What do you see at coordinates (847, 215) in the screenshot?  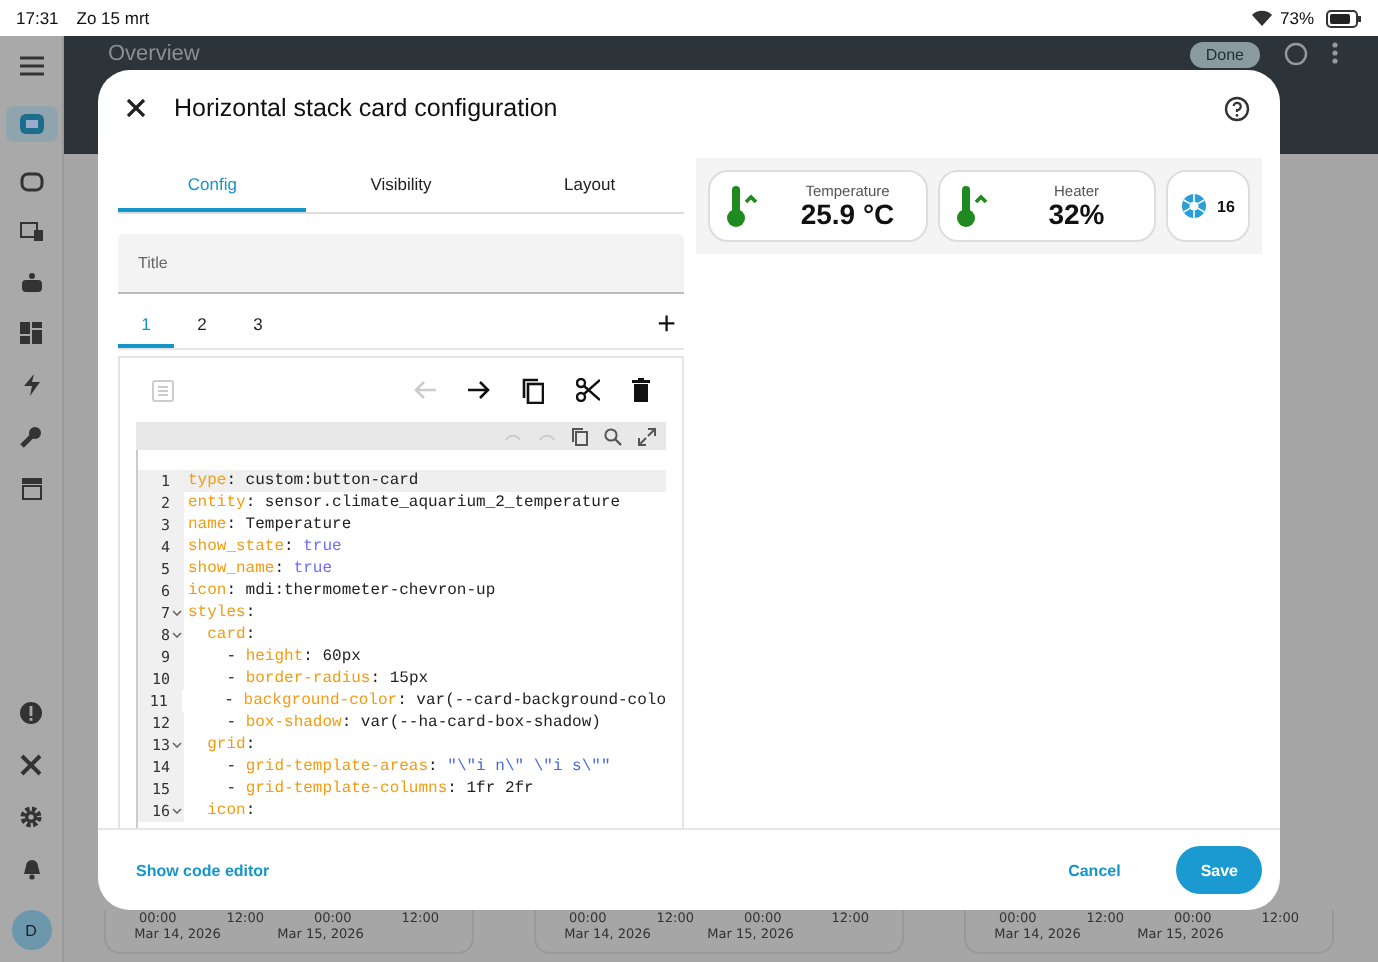 I see `sensor-value: 25.9 °C` at bounding box center [847, 215].